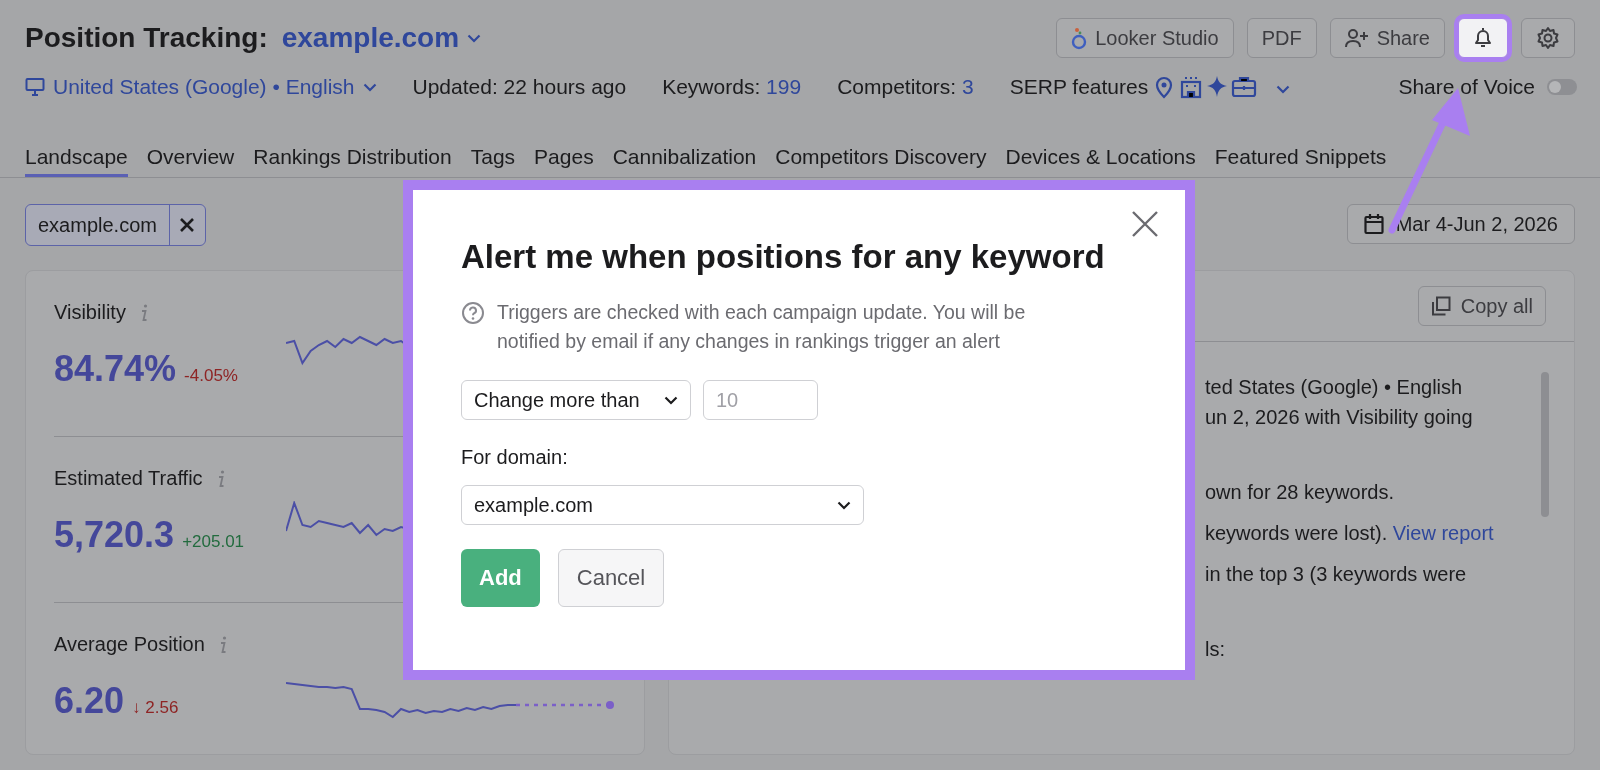  I want to click on copy-icon, so click(1440, 306).